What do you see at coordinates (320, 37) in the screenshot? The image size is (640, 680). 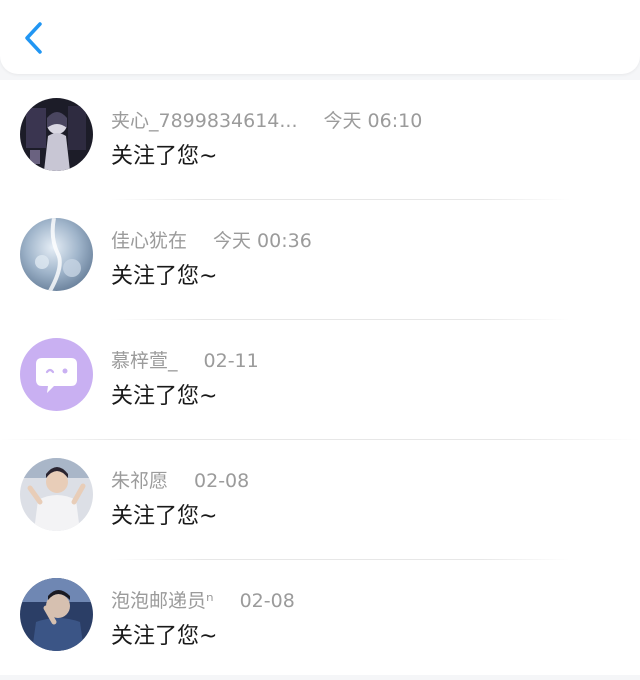 I see `top-bar` at bounding box center [320, 37].